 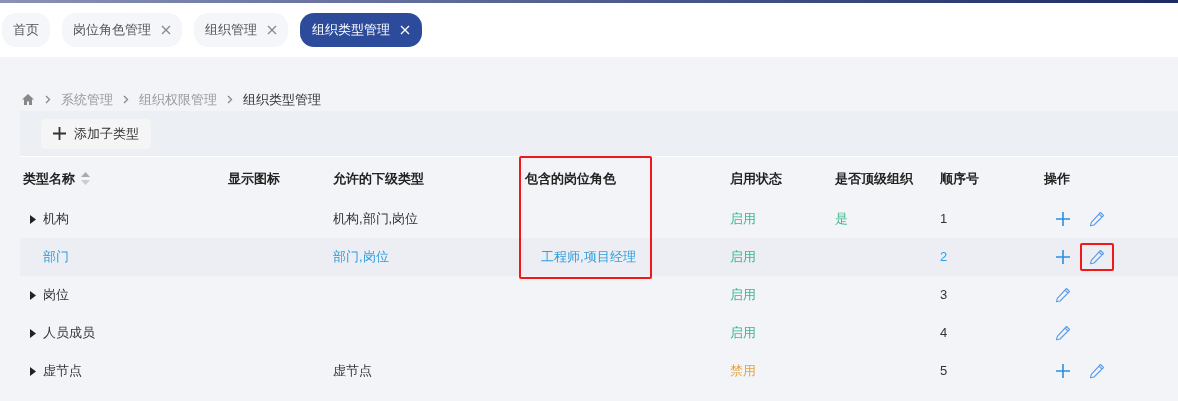 I want to click on table-cell: 是, so click(x=841, y=219).